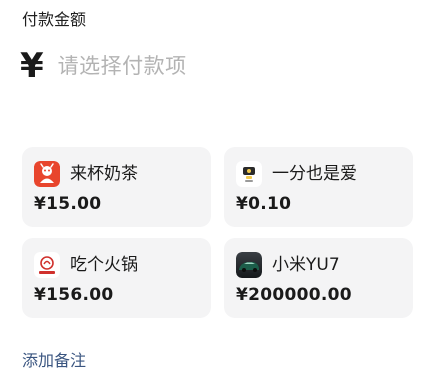  Describe the element at coordinates (116, 187) in the screenshot. I see `payment-item-milk-tea: 来杯奶茶 ¥15.00` at that location.